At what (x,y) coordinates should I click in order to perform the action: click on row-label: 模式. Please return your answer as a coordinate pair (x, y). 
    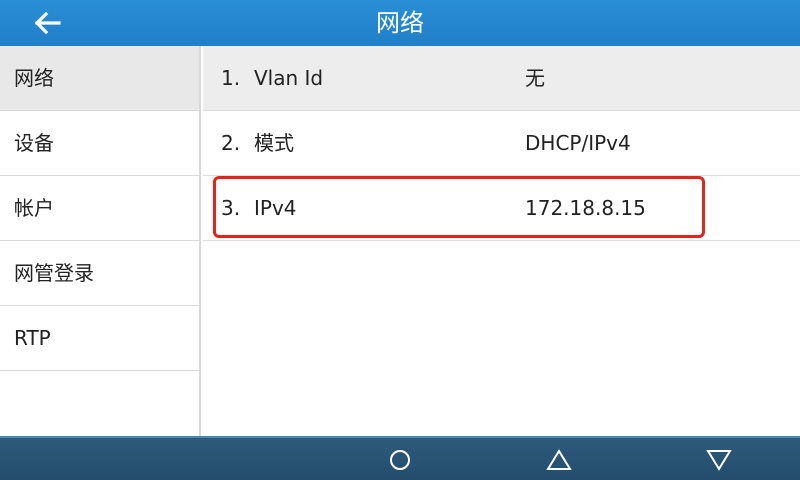
    Looking at the image, I should click on (274, 143).